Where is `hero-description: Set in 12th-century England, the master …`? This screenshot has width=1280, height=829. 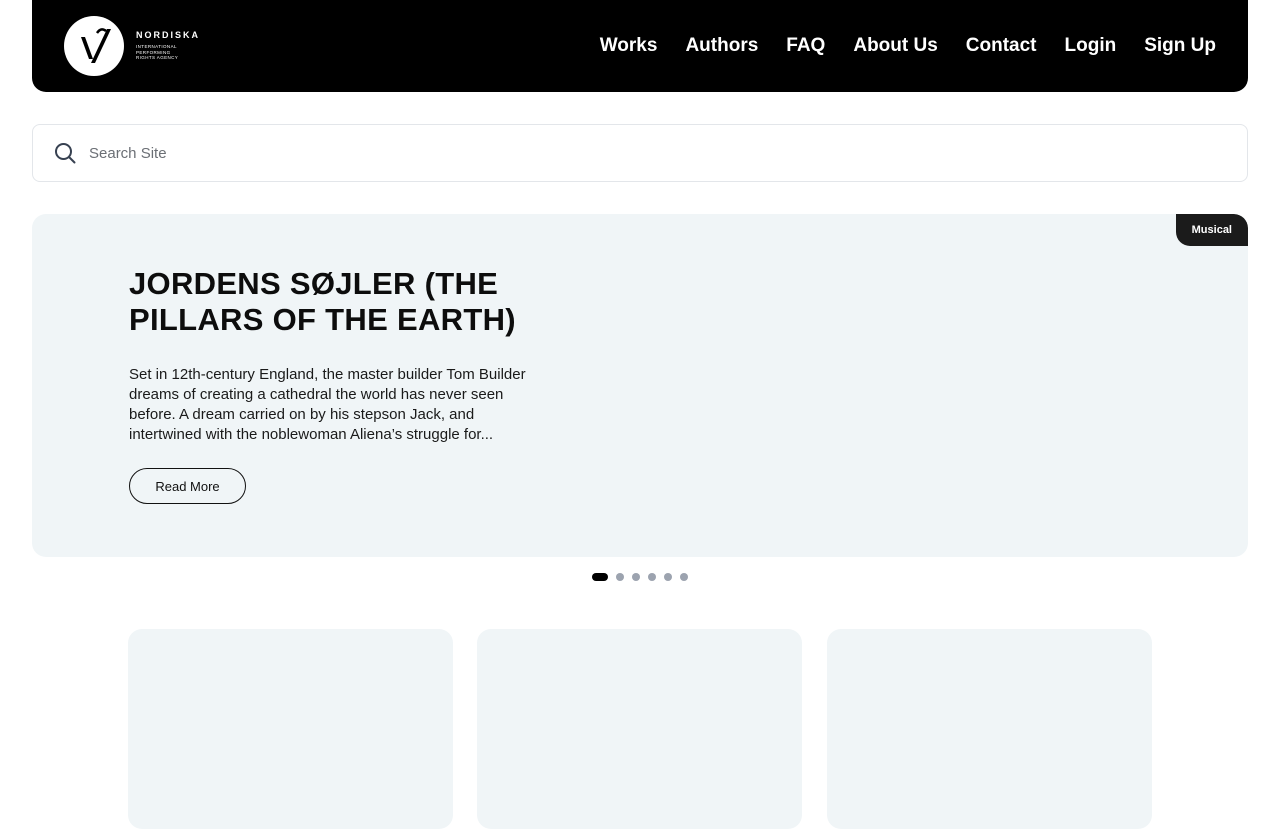
hero-description: Set in 12th-century England, the master … is located at coordinates (327, 404).